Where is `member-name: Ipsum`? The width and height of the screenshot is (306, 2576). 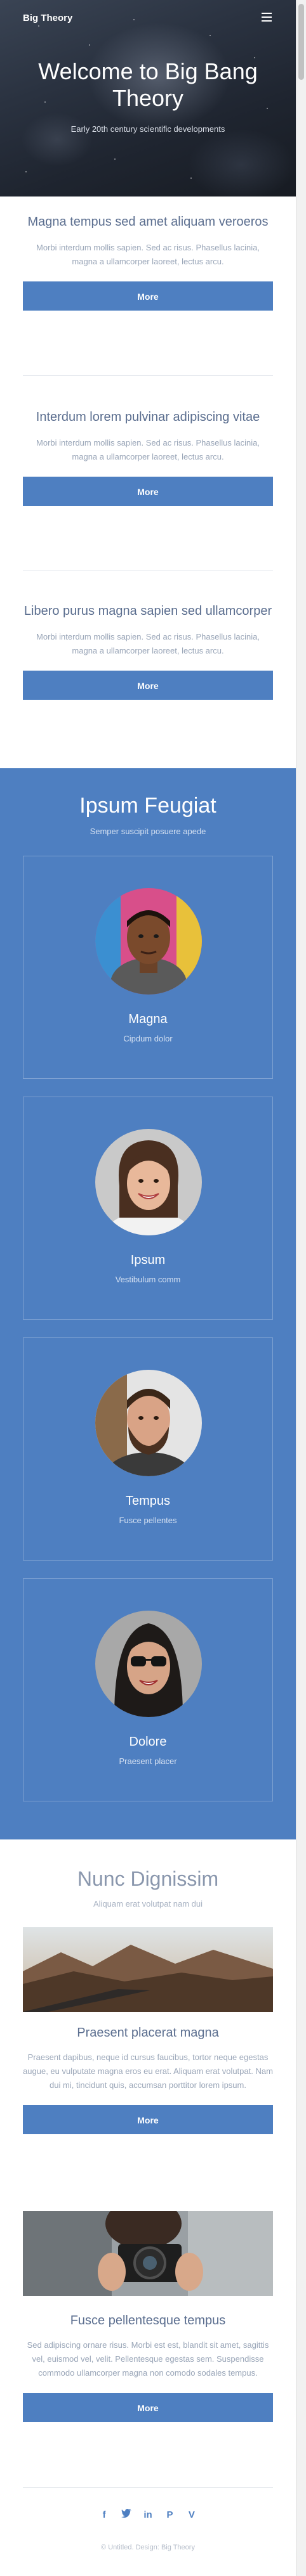
member-name: Ipsum is located at coordinates (148, 1260).